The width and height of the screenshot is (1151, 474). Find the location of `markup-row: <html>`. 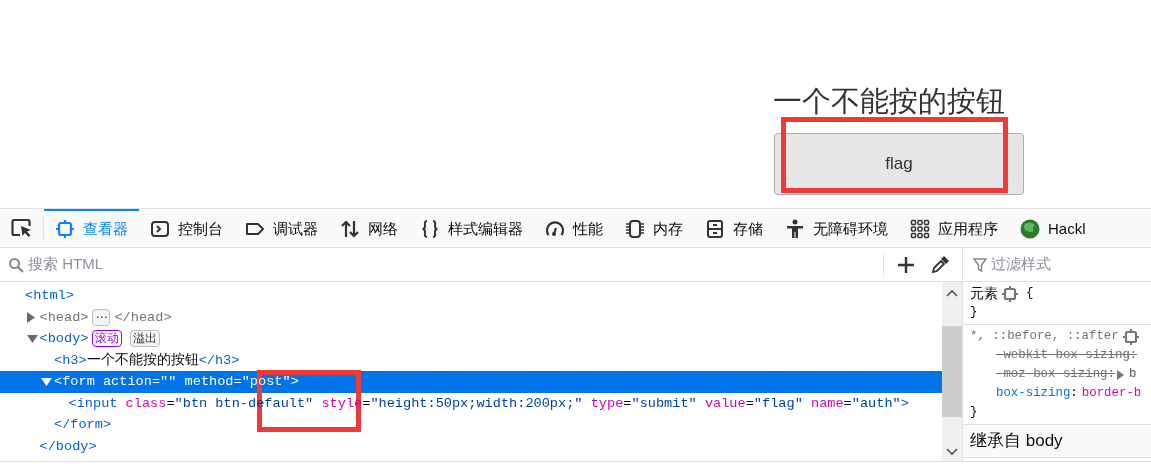

markup-row: <html> is located at coordinates (471, 296).